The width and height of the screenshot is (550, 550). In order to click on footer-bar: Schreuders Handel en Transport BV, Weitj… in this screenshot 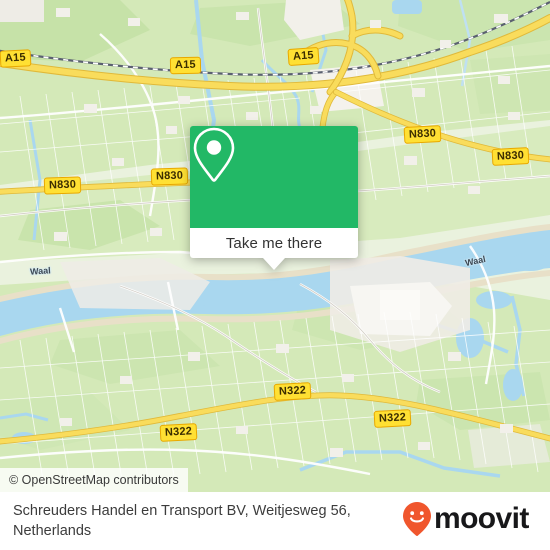, I will do `click(275, 521)`.